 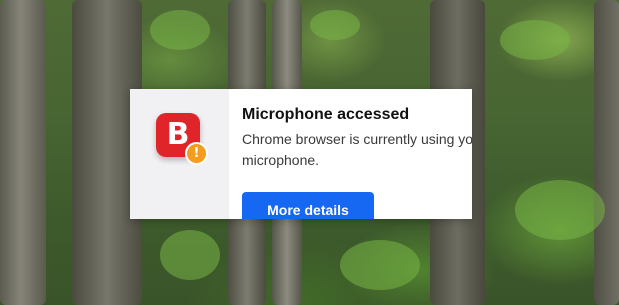 I want to click on notification-message-line: microphone., so click(x=281, y=160).